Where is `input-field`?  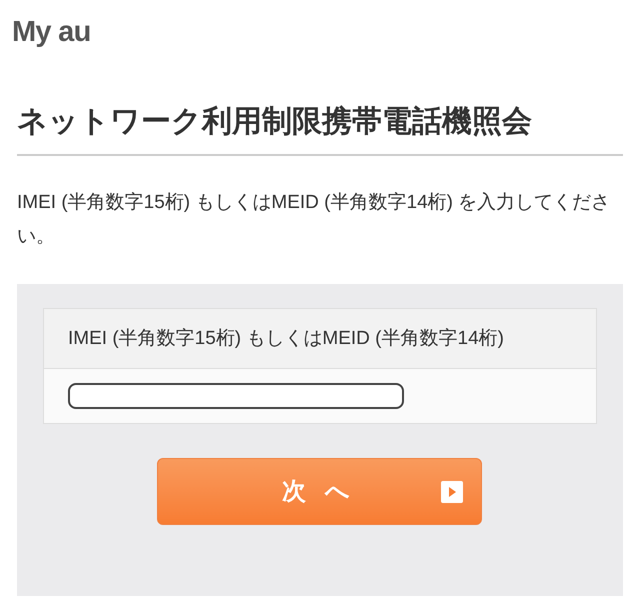
input-field is located at coordinates (236, 396).